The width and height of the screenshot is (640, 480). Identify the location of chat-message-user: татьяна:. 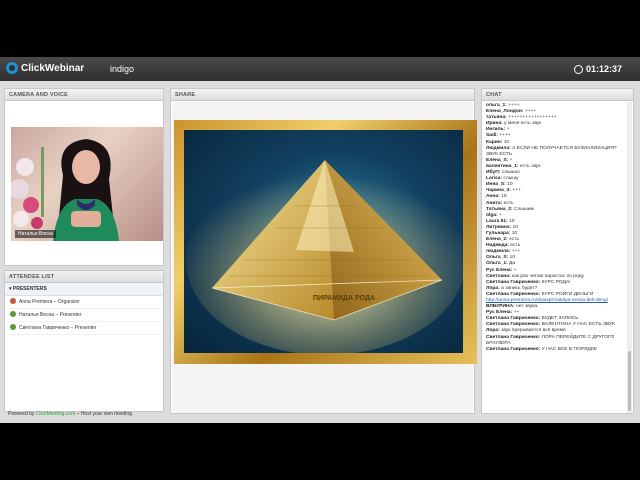
(496, 118).